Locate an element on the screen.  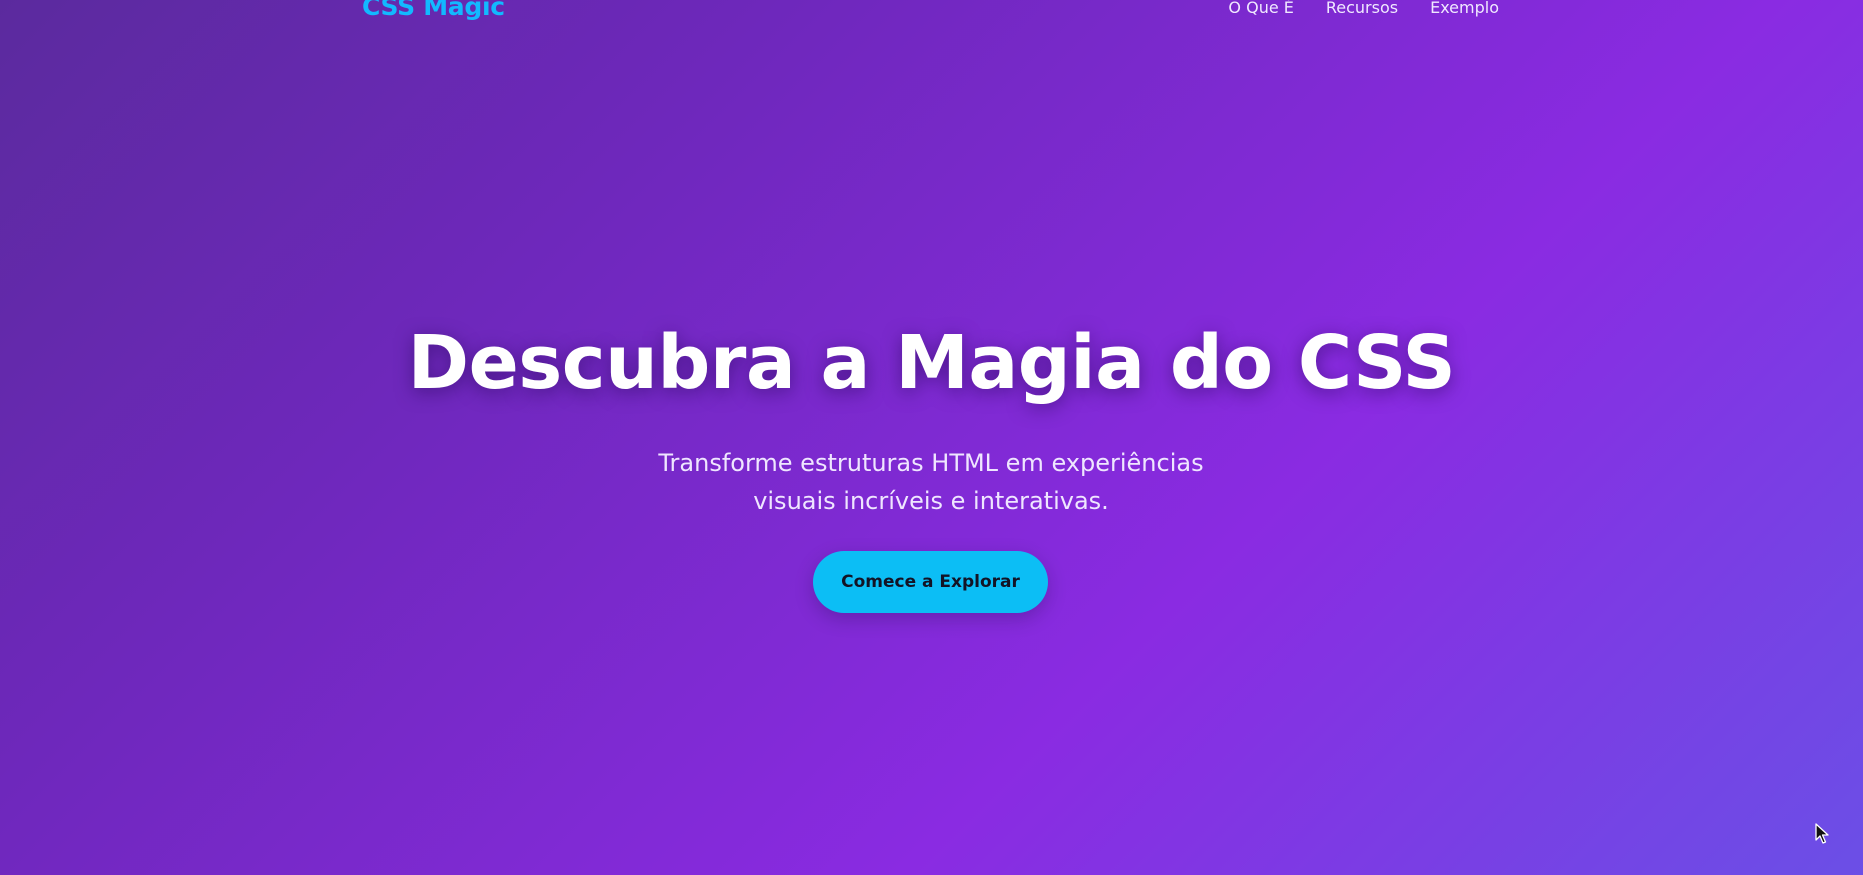
site-header: CSS Magic O Que É Recursos Exemplo is located at coordinates (931, 20).